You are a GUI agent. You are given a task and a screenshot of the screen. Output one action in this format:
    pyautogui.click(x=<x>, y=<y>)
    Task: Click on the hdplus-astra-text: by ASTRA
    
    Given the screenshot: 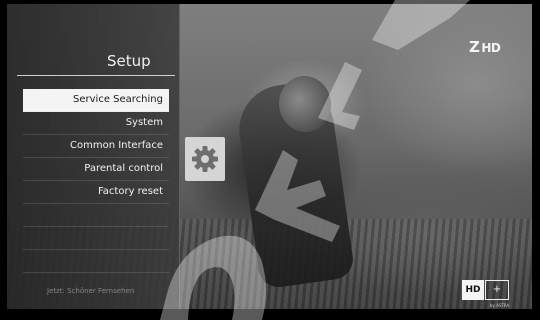 What is the action you would take?
    pyautogui.click(x=500, y=305)
    